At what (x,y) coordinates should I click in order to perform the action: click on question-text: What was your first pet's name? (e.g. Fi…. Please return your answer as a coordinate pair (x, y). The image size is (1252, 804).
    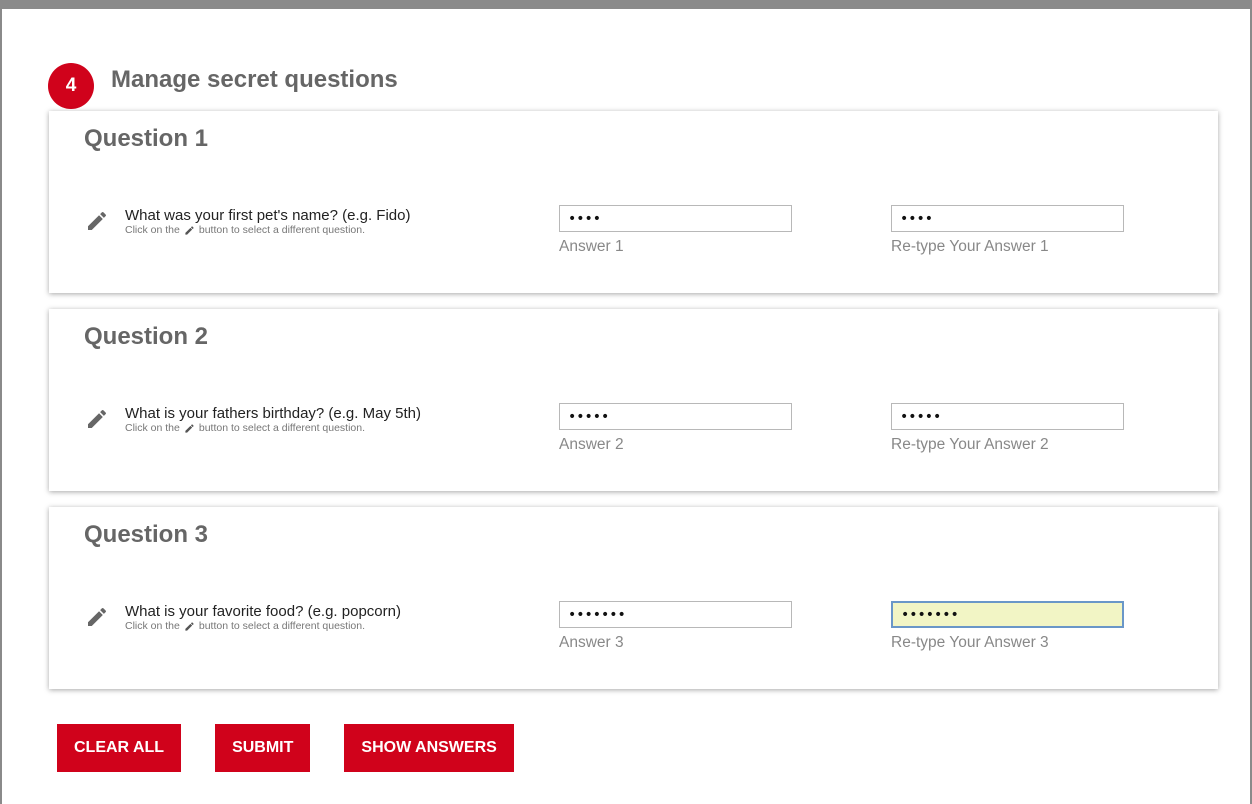
    Looking at the image, I should click on (268, 215).